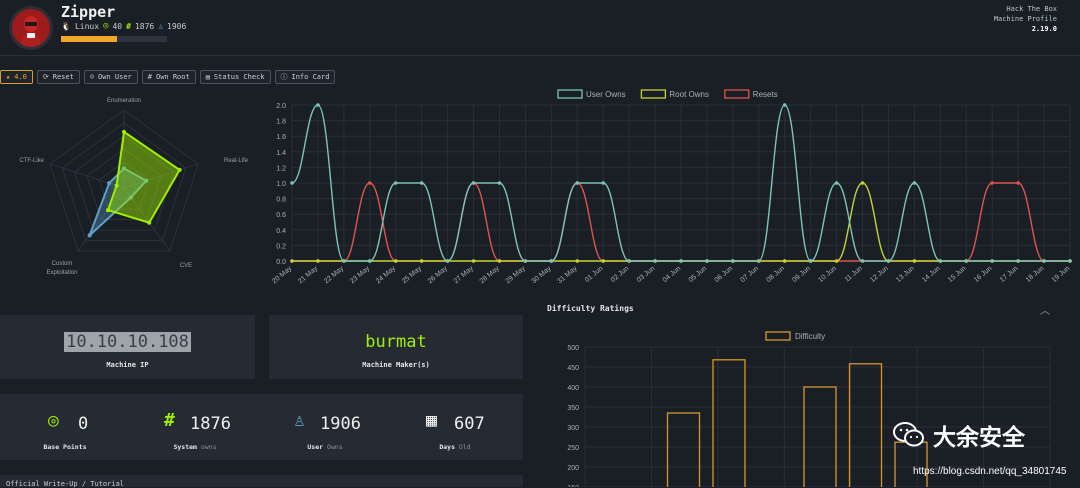 This screenshot has width=1080, height=488. Describe the element at coordinates (281, 137) in the screenshot. I see `y-tick-label: 1.6` at that location.